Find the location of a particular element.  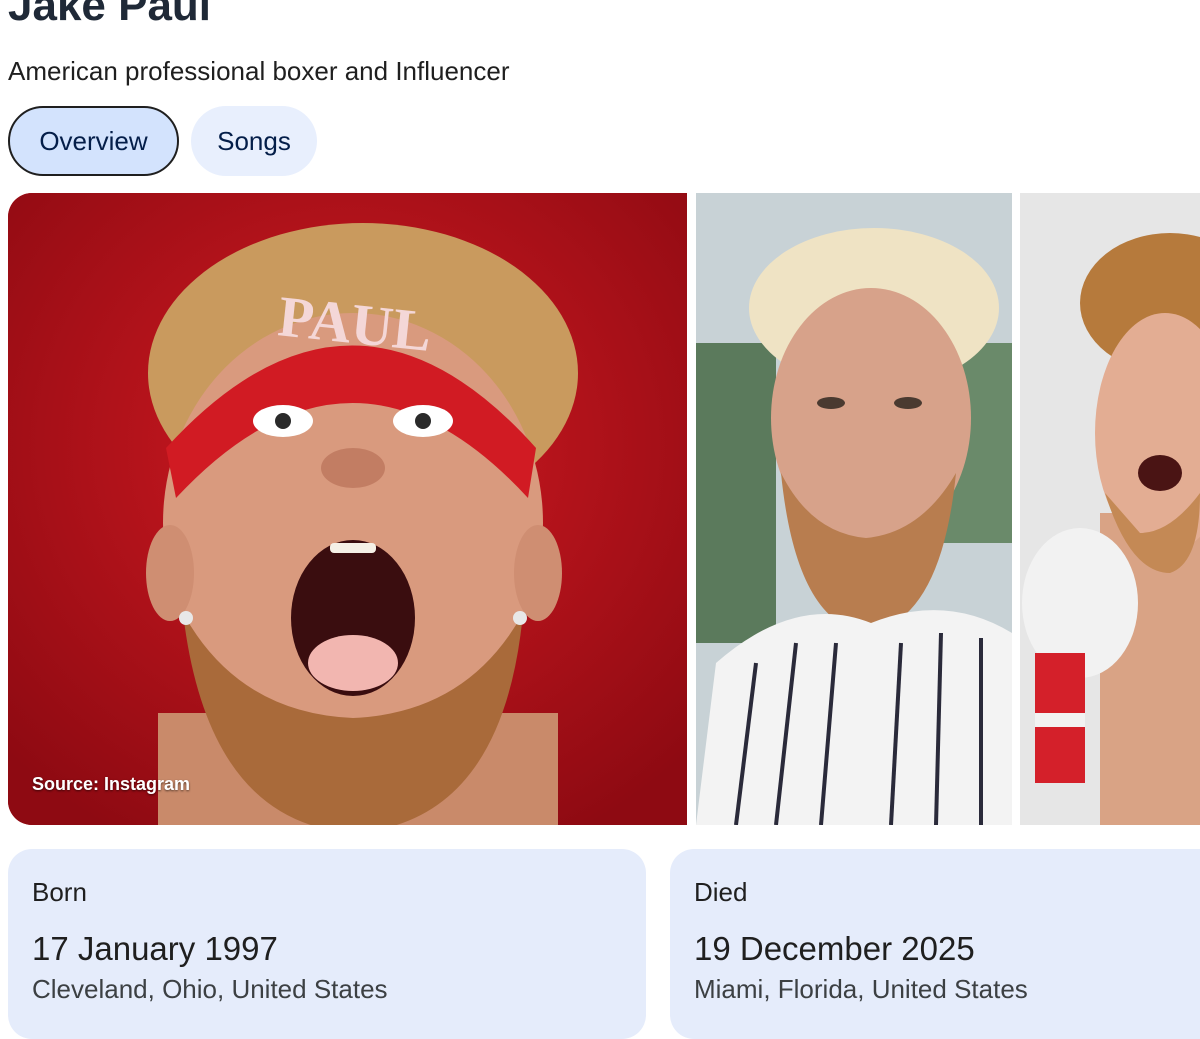

third-photo is located at coordinates (1110, 509).